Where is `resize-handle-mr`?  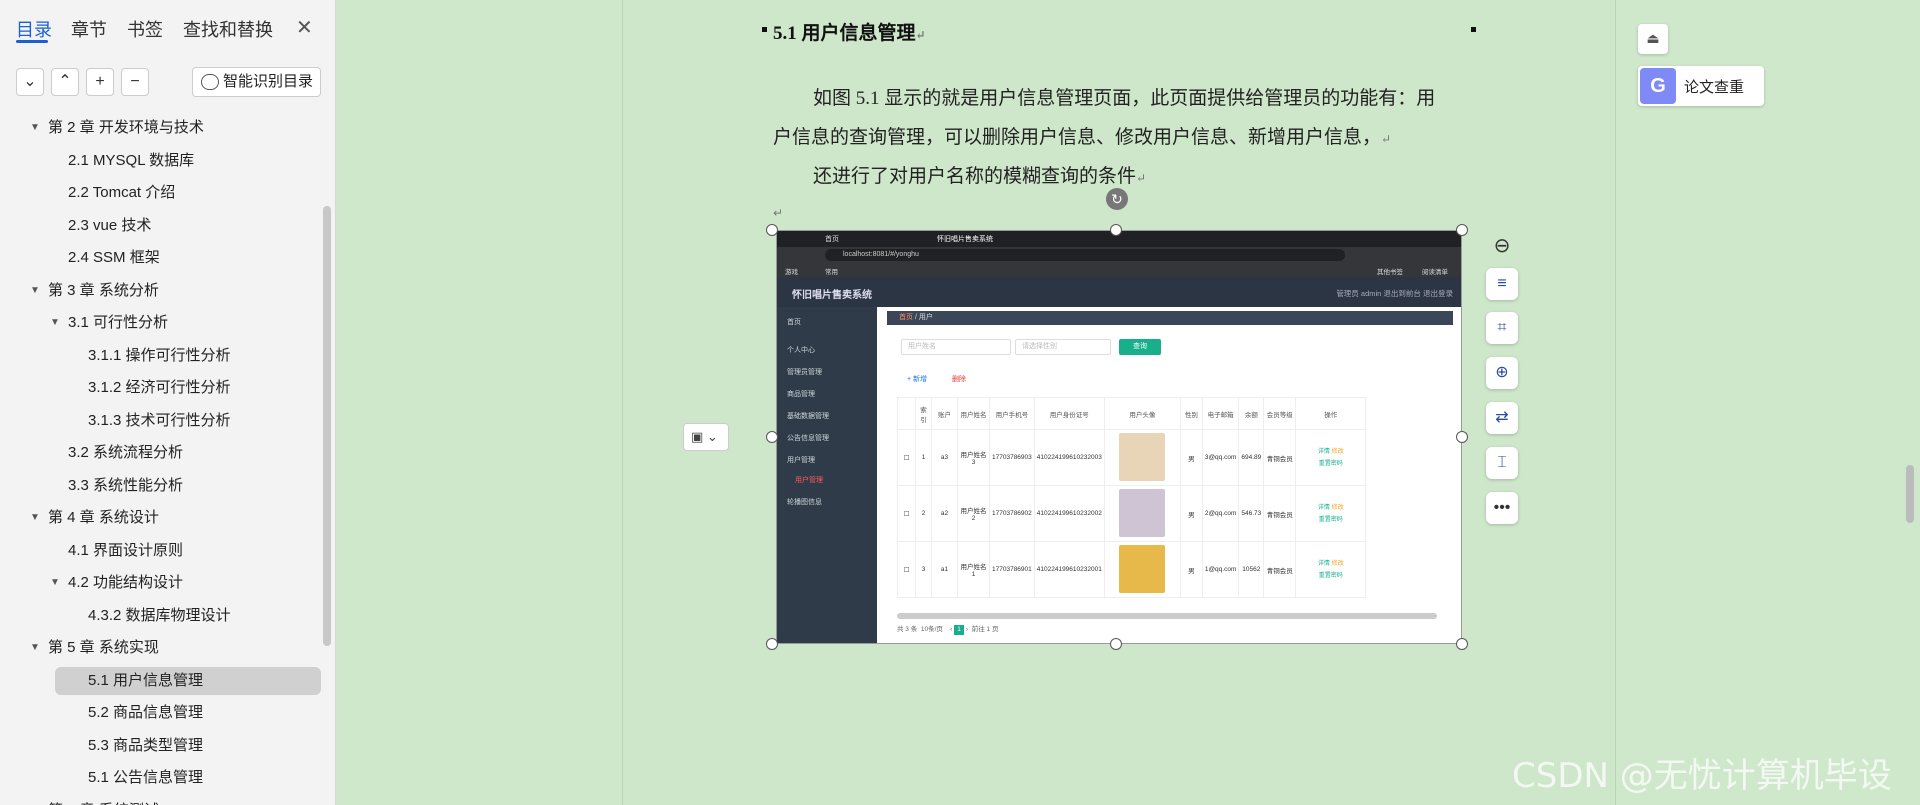 resize-handle-mr is located at coordinates (1462, 437).